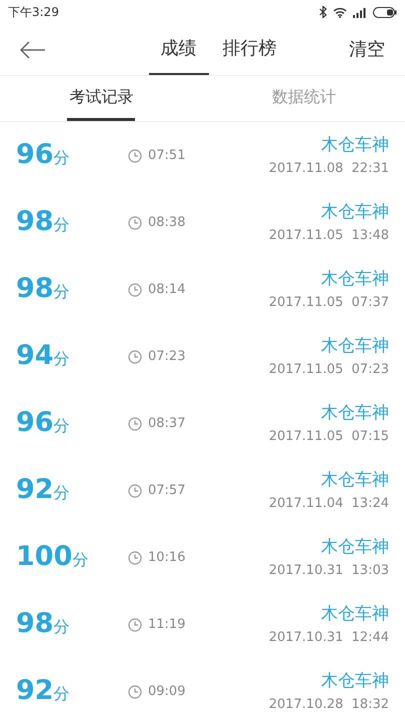  Describe the element at coordinates (328, 637) in the screenshot. I see `record-date: 2017.10.31 12:44` at that location.